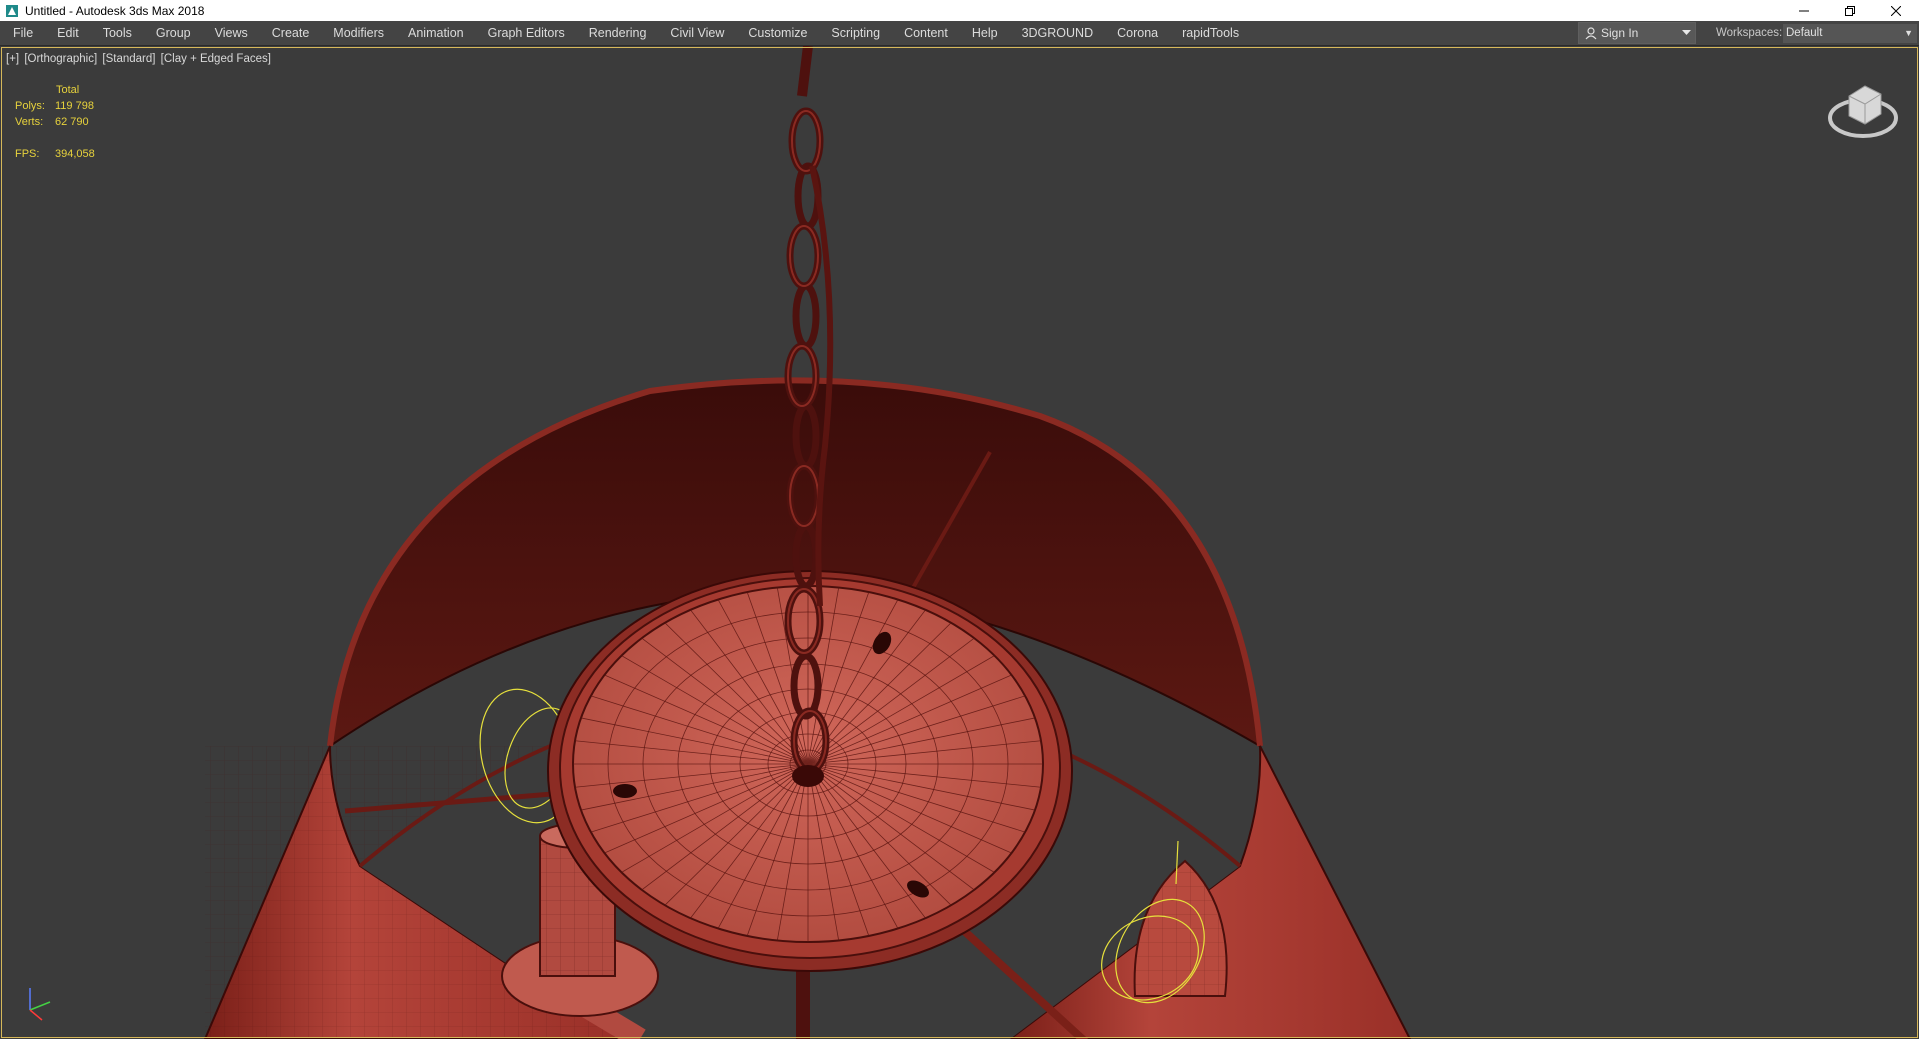 The width and height of the screenshot is (1919, 1039). I want to click on stats-verts-value: 62 790, so click(72, 122).